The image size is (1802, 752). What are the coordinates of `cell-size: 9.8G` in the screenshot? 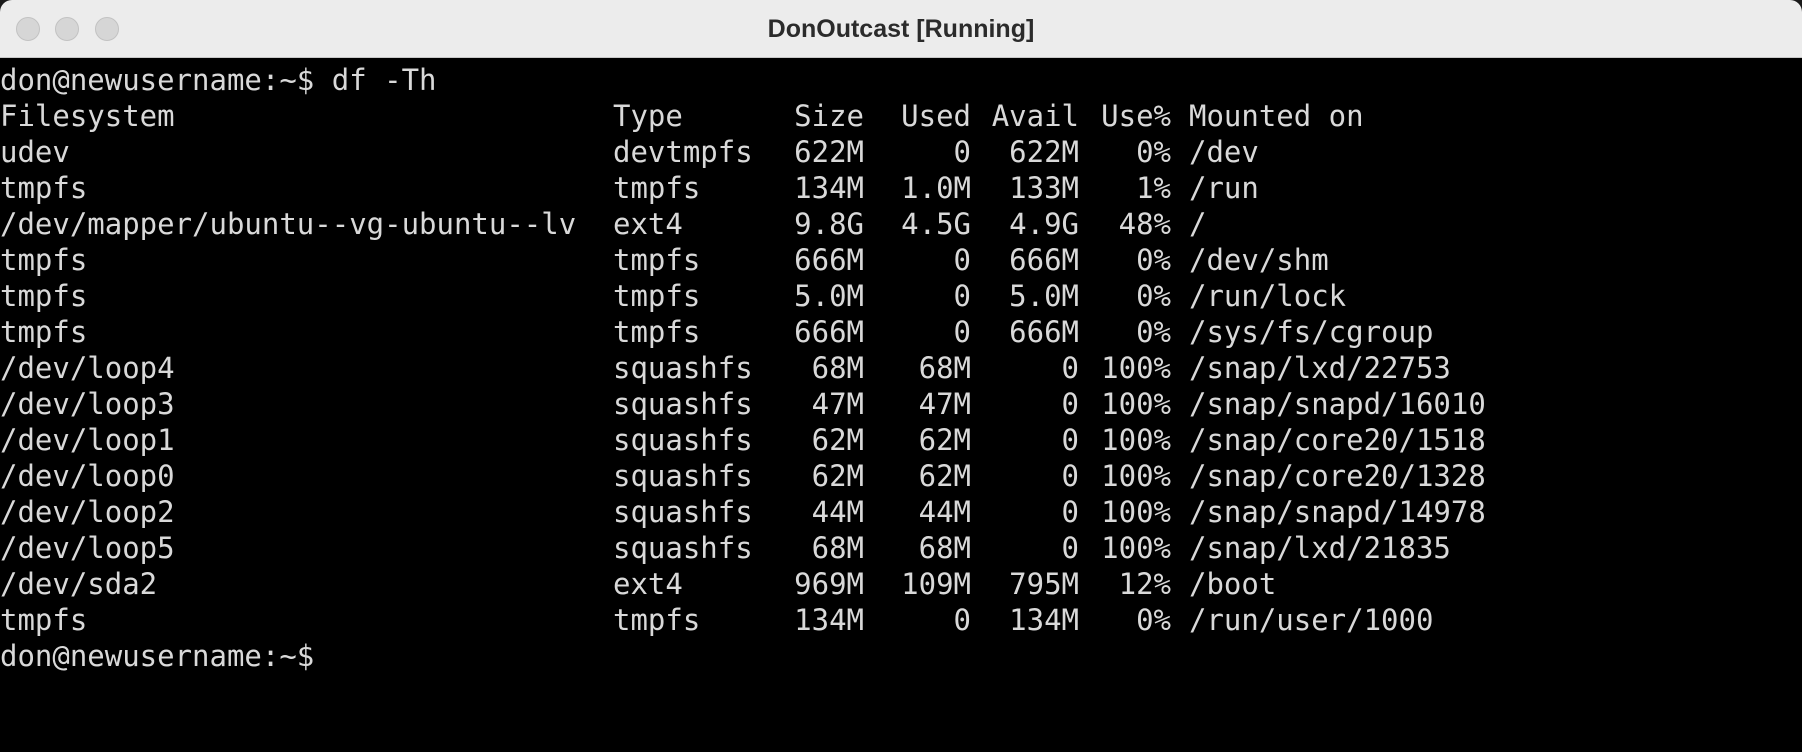 It's located at (829, 224).